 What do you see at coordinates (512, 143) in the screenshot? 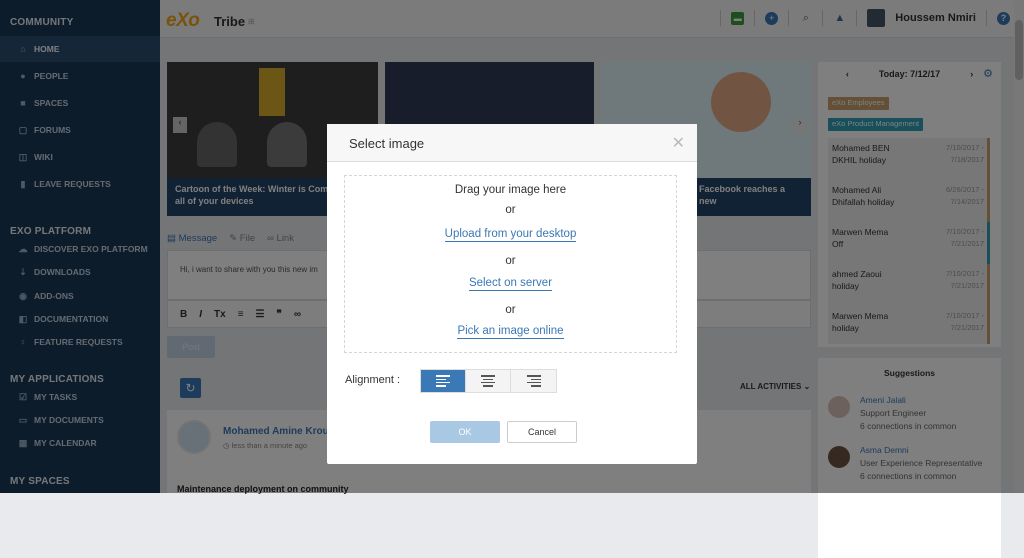
I see `dialog-header: Select image ✕` at bounding box center [512, 143].